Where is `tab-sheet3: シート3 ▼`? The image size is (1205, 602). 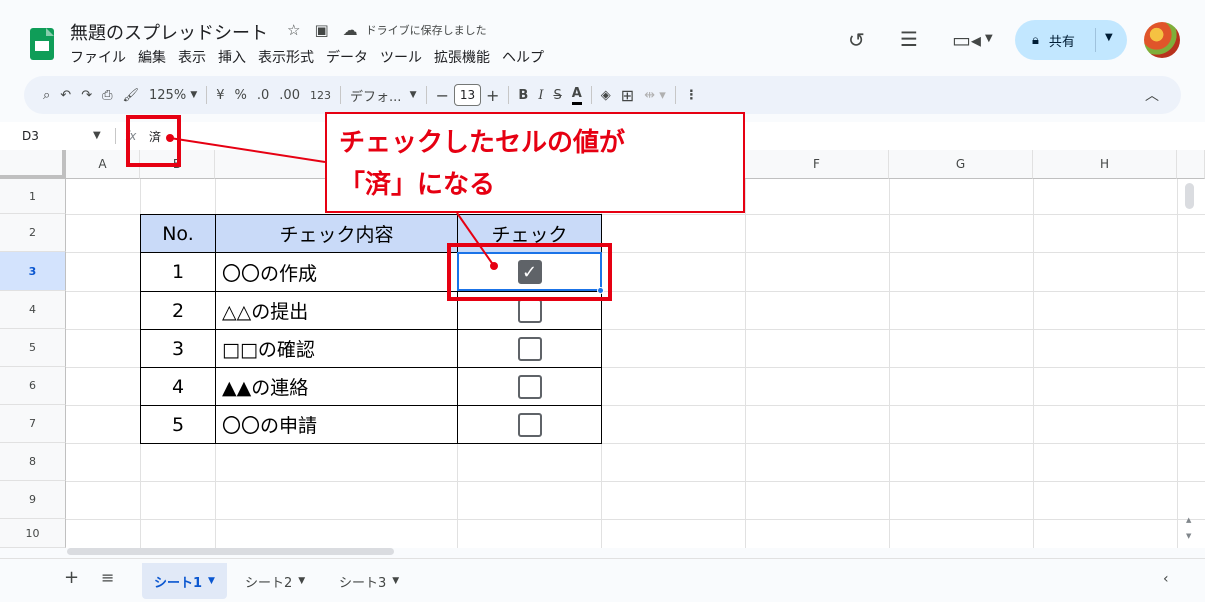 tab-sheet3: シート3 ▼ is located at coordinates (369, 581).